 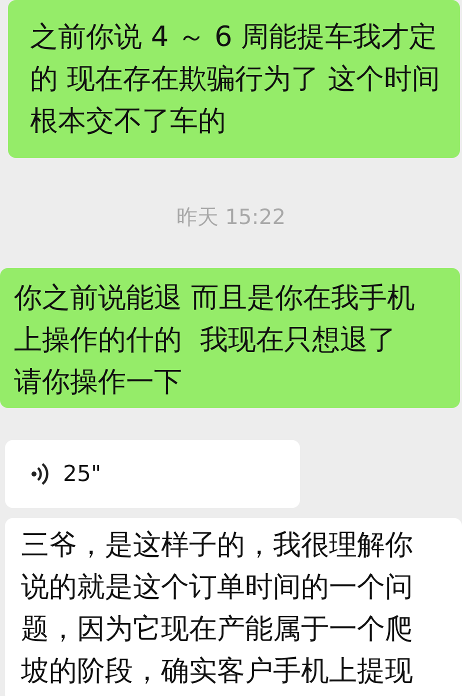 I want to click on voice-message: 25", so click(x=152, y=474).